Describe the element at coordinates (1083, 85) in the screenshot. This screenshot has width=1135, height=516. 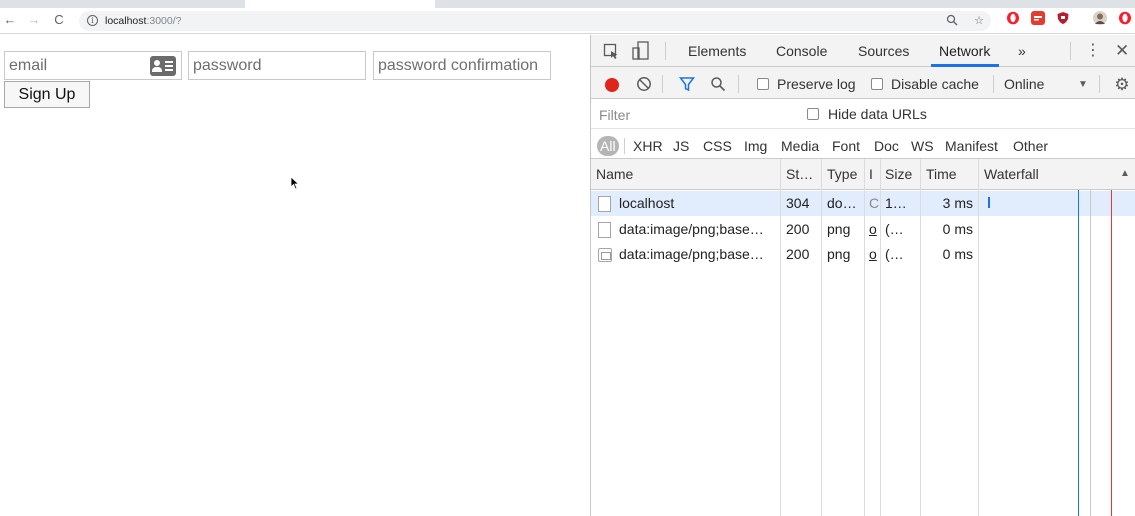
I see `chevron-down-icon: ▼` at that location.